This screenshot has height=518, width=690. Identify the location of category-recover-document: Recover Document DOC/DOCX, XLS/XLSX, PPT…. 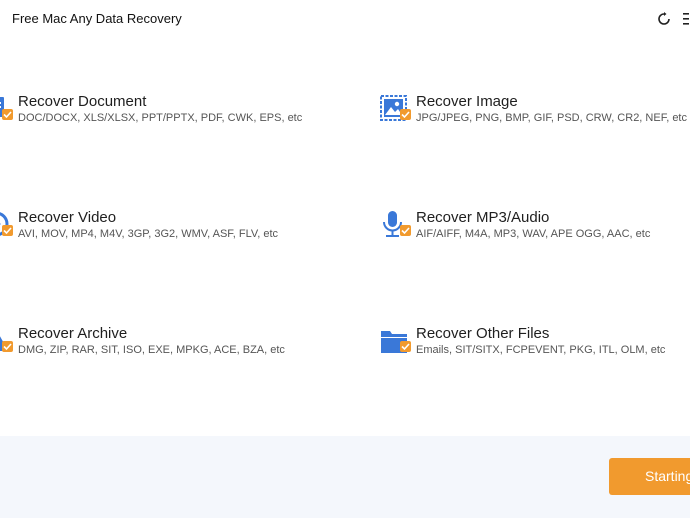
(151, 115).